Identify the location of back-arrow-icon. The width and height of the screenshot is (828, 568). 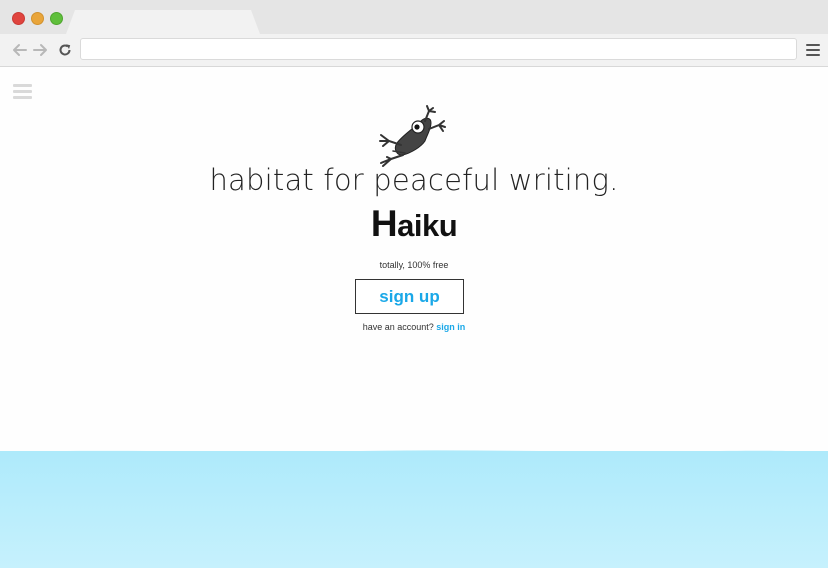
(19, 50).